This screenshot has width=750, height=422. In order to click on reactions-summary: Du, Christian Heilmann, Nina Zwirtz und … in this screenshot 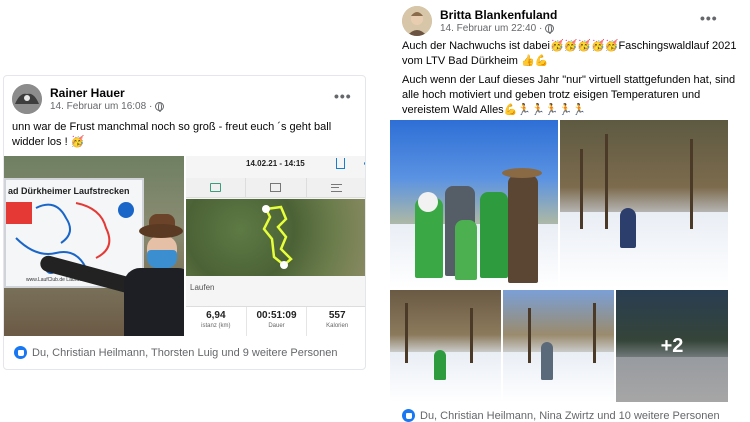, I will do `click(561, 415)`.